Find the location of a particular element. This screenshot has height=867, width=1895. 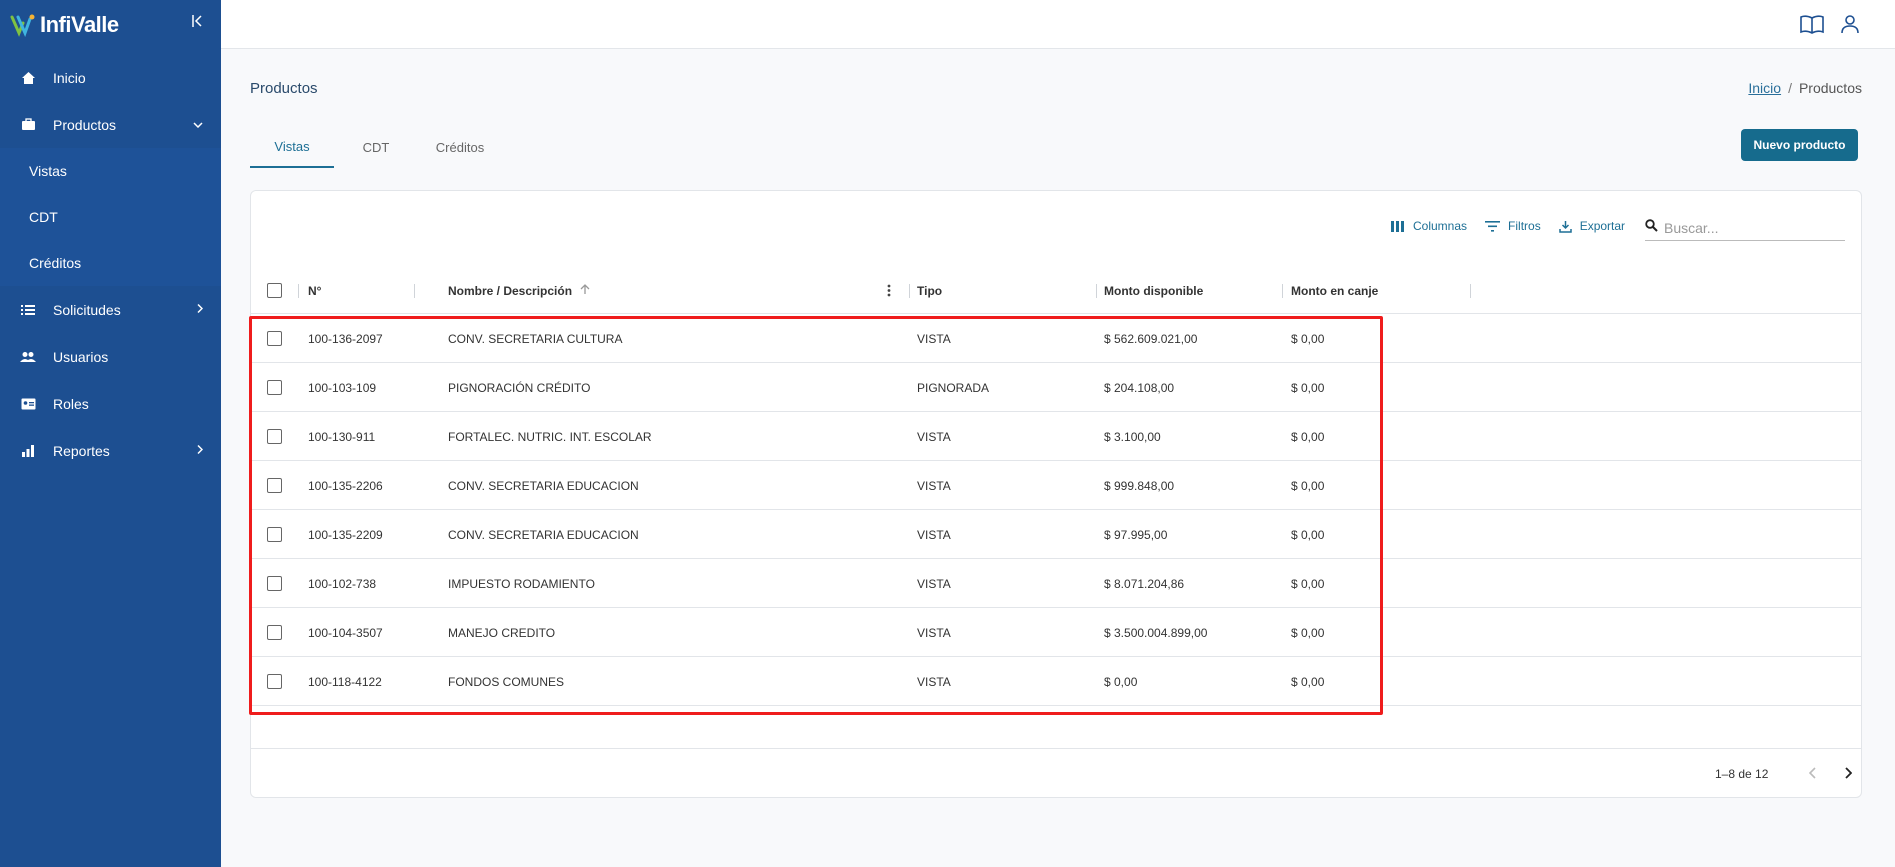

cell-available: $ 8.071.204,86 is located at coordinates (1144, 583).